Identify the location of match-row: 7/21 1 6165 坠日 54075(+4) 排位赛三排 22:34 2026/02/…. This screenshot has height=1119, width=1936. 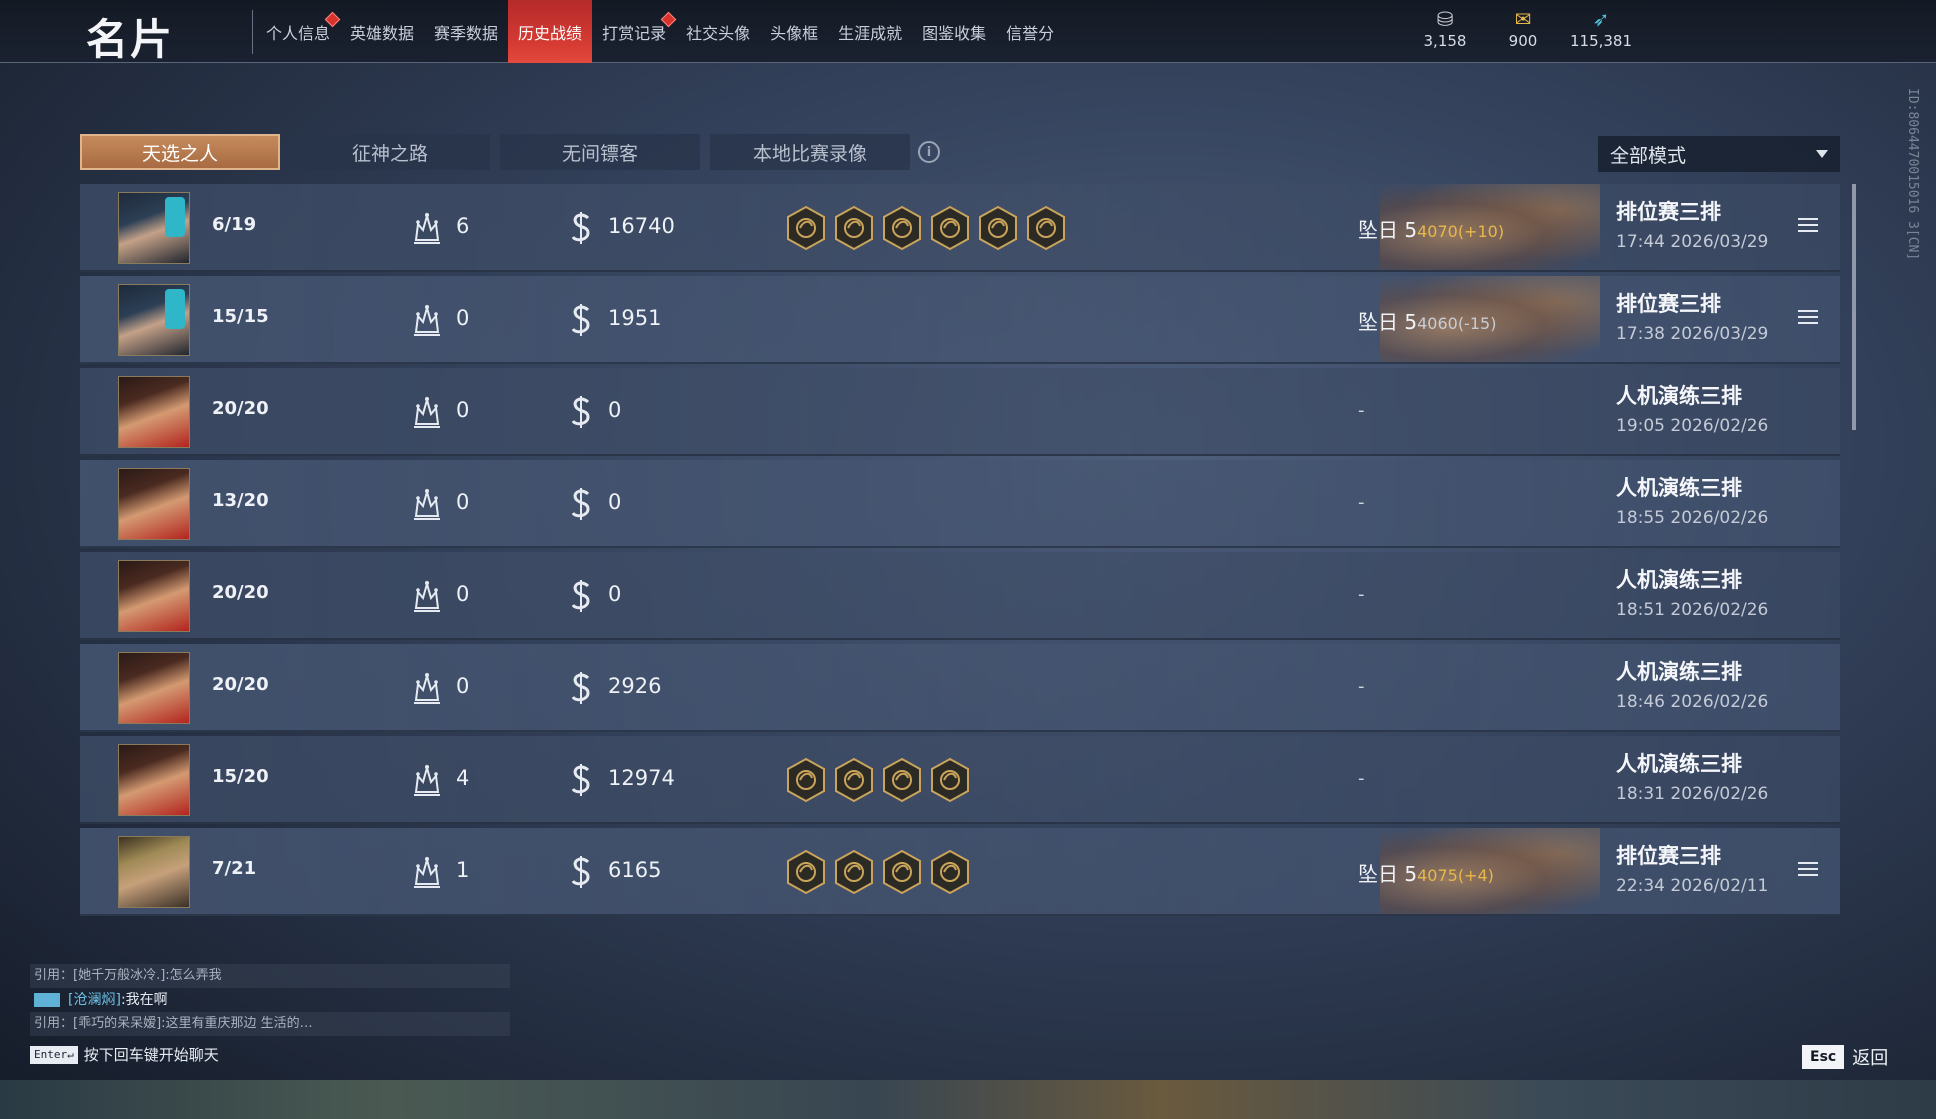
(960, 872).